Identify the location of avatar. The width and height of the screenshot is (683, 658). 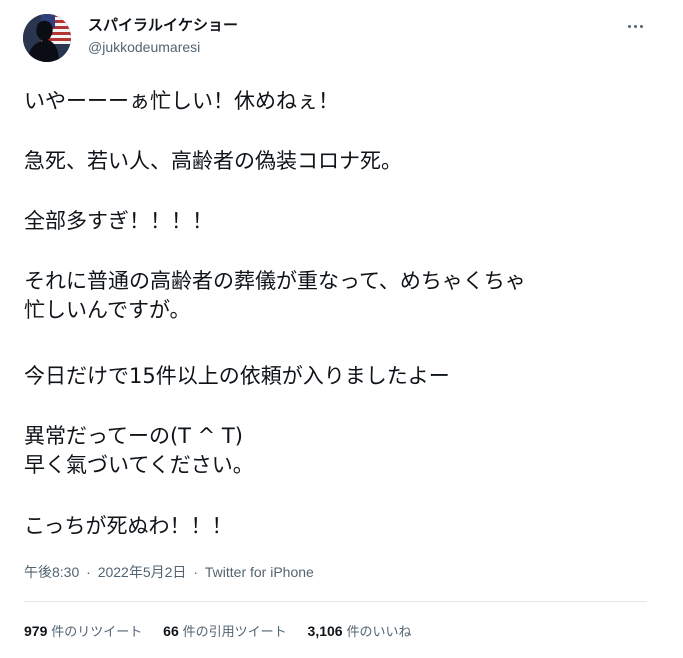
(47, 38).